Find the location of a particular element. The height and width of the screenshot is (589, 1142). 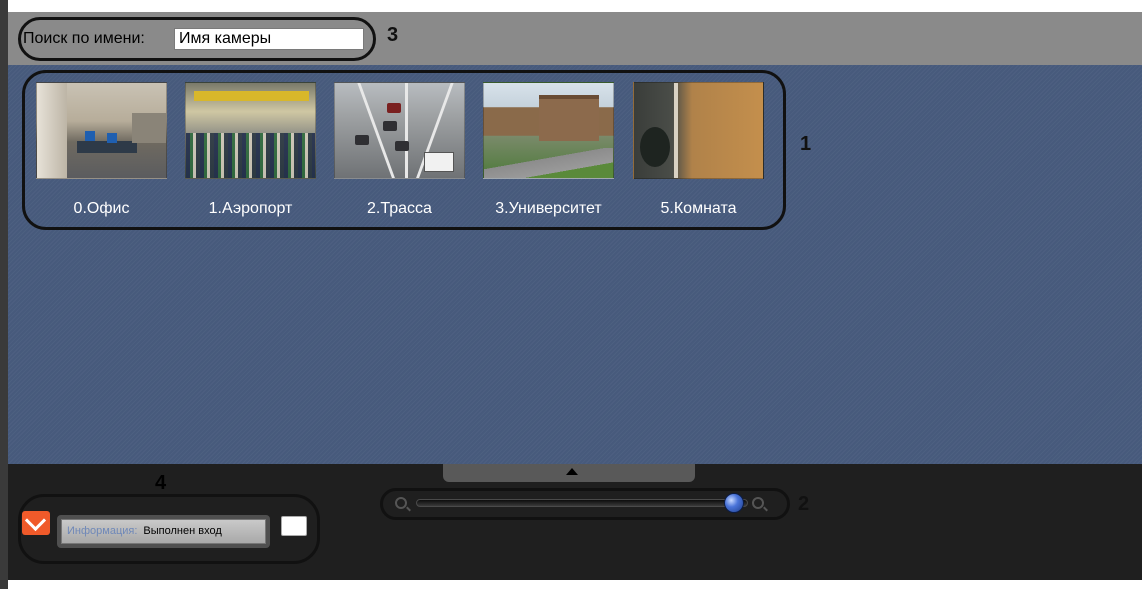

callout-number-2: 2 is located at coordinates (804, 504).